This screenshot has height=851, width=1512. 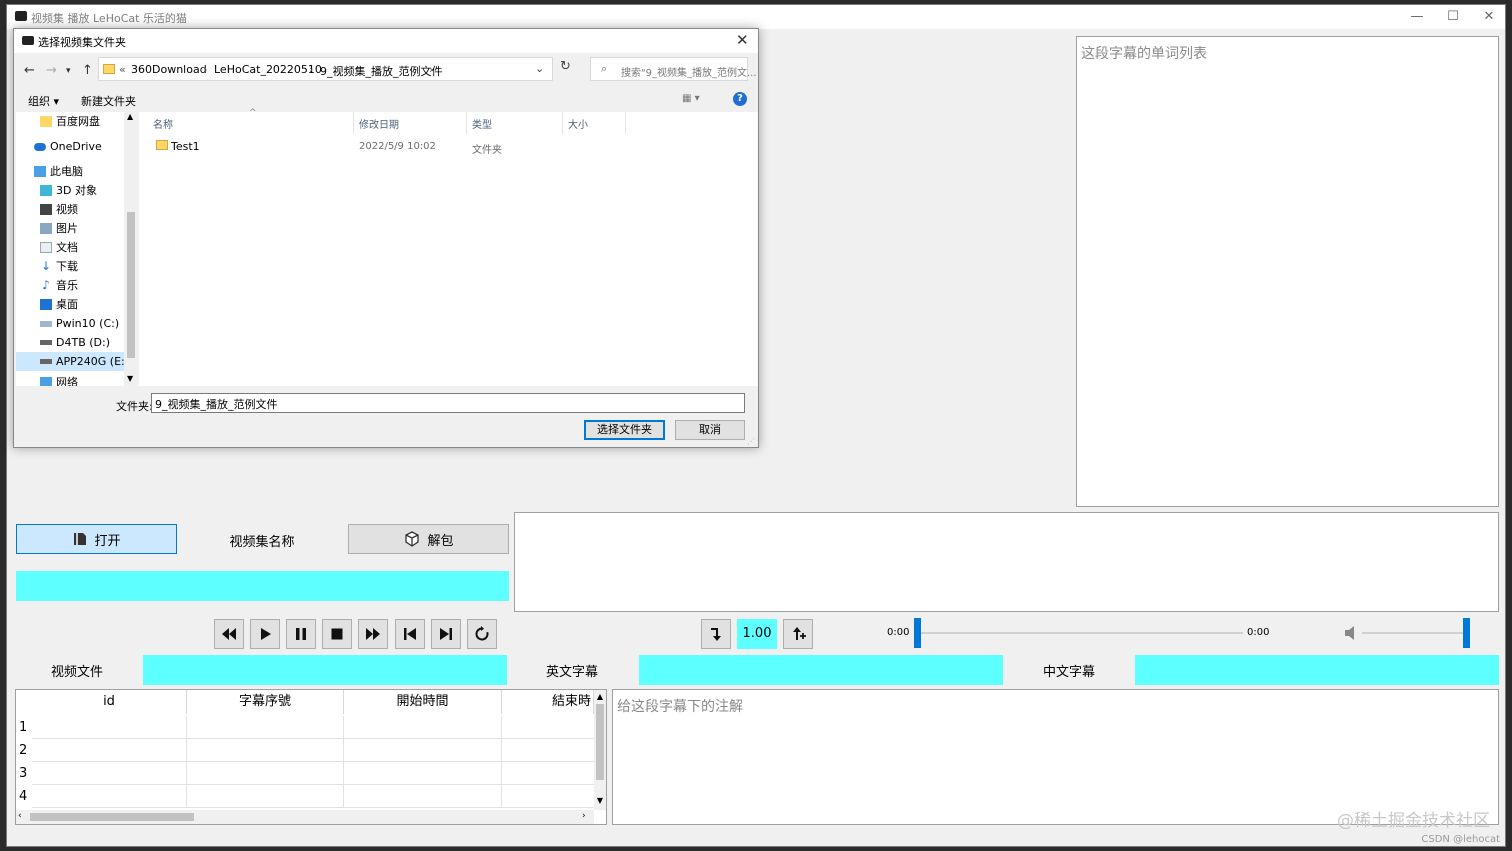 I want to click on fast-forward-button, so click(x=373, y=634).